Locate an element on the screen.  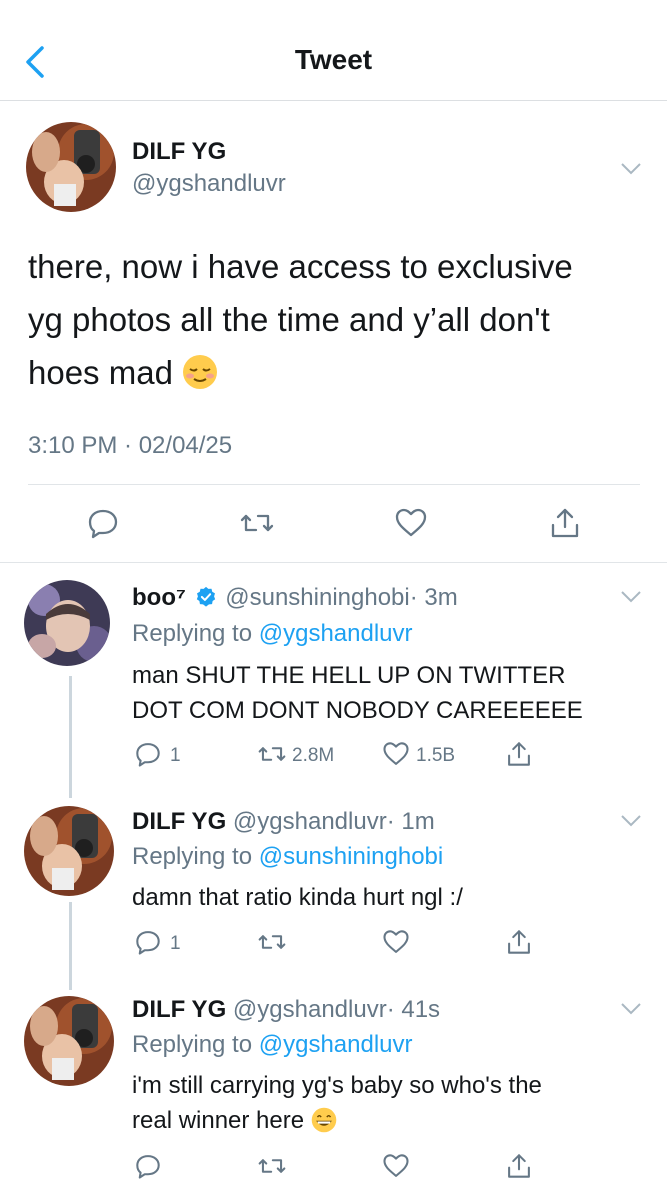
reply-header: DILF YG @ygshandluvr· 41s is located at coordinates (286, 1010).